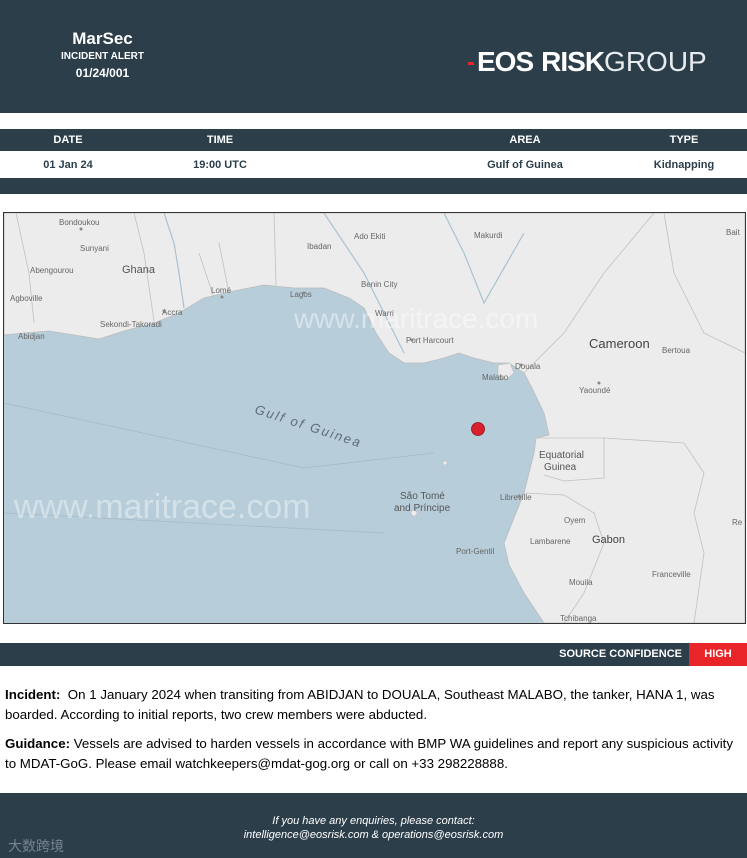 This screenshot has width=747, height=858. What do you see at coordinates (373, 654) in the screenshot?
I see `source-confidence-bar: SOURCE CONFIDENCE HIGH` at bounding box center [373, 654].